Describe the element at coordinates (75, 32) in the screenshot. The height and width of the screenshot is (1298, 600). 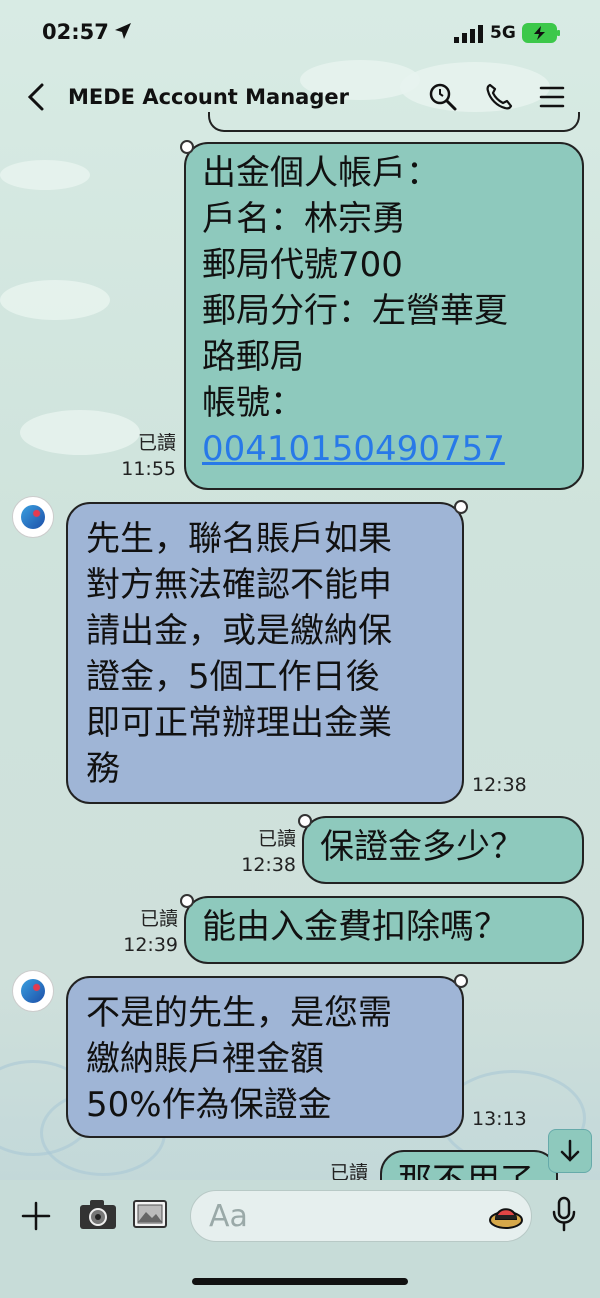
I see `status-time: 02:57` at that location.